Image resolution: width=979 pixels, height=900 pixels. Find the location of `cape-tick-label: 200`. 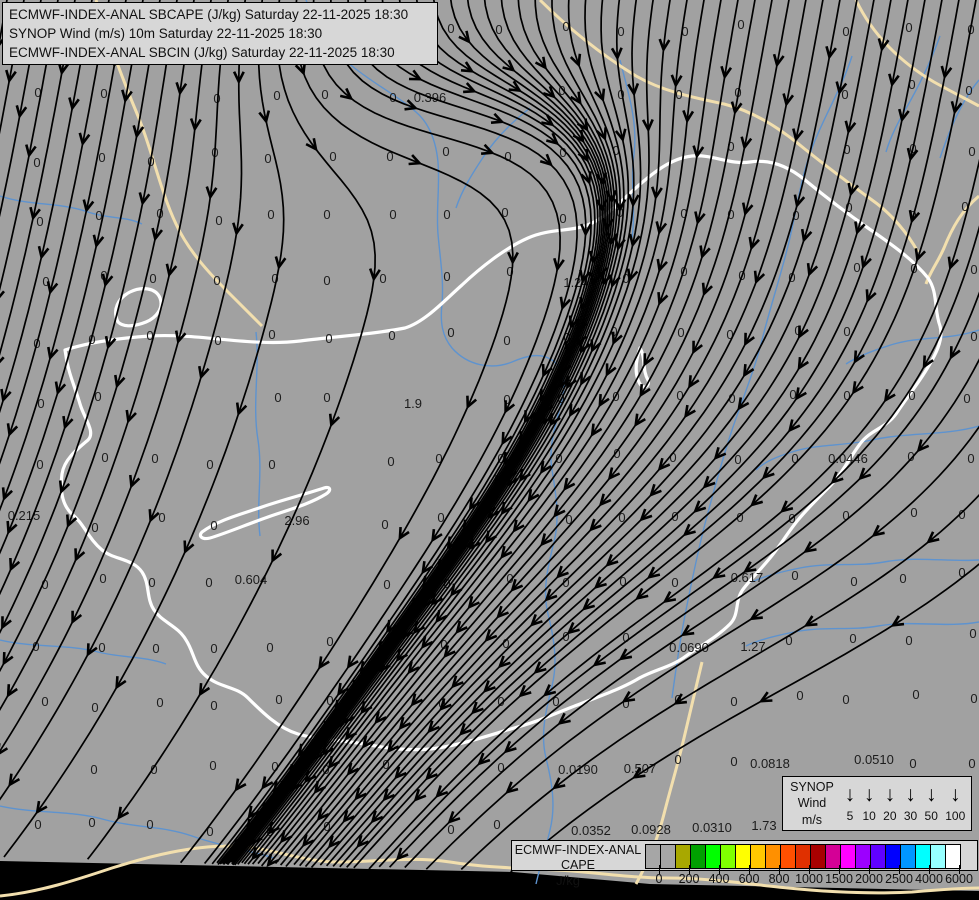

cape-tick-label: 200 is located at coordinates (689, 879).